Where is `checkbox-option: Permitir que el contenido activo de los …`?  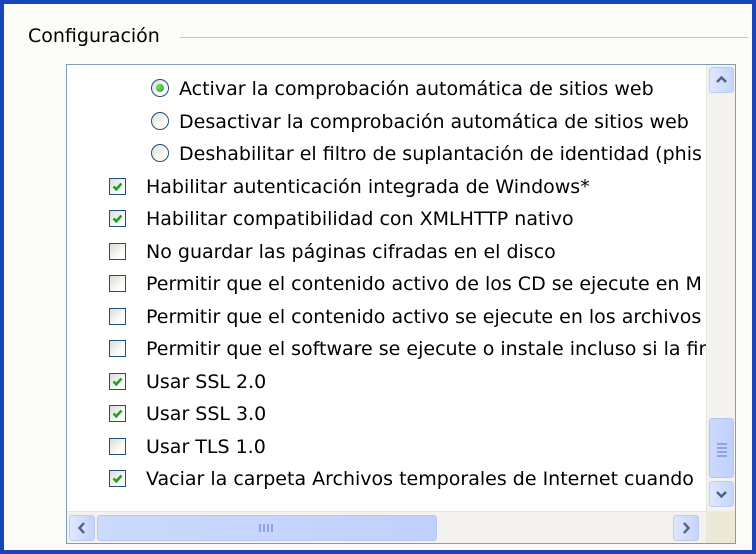 checkbox-option: Permitir que el contenido activo de los … is located at coordinates (386, 284).